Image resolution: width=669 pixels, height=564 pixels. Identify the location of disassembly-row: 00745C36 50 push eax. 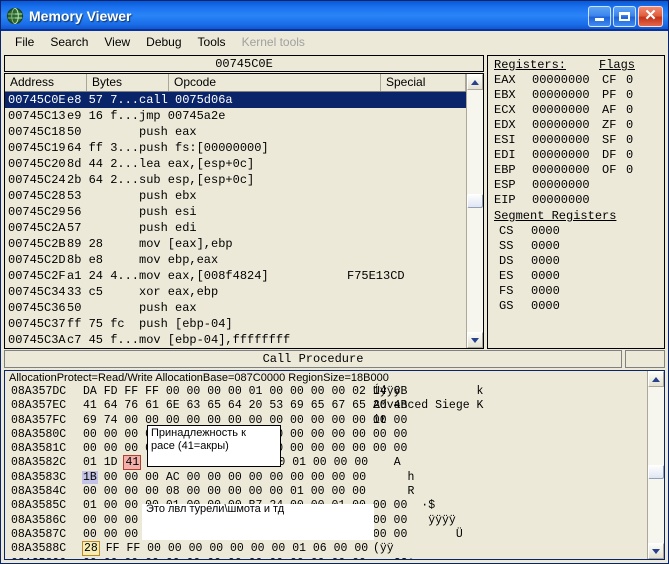
(235, 308).